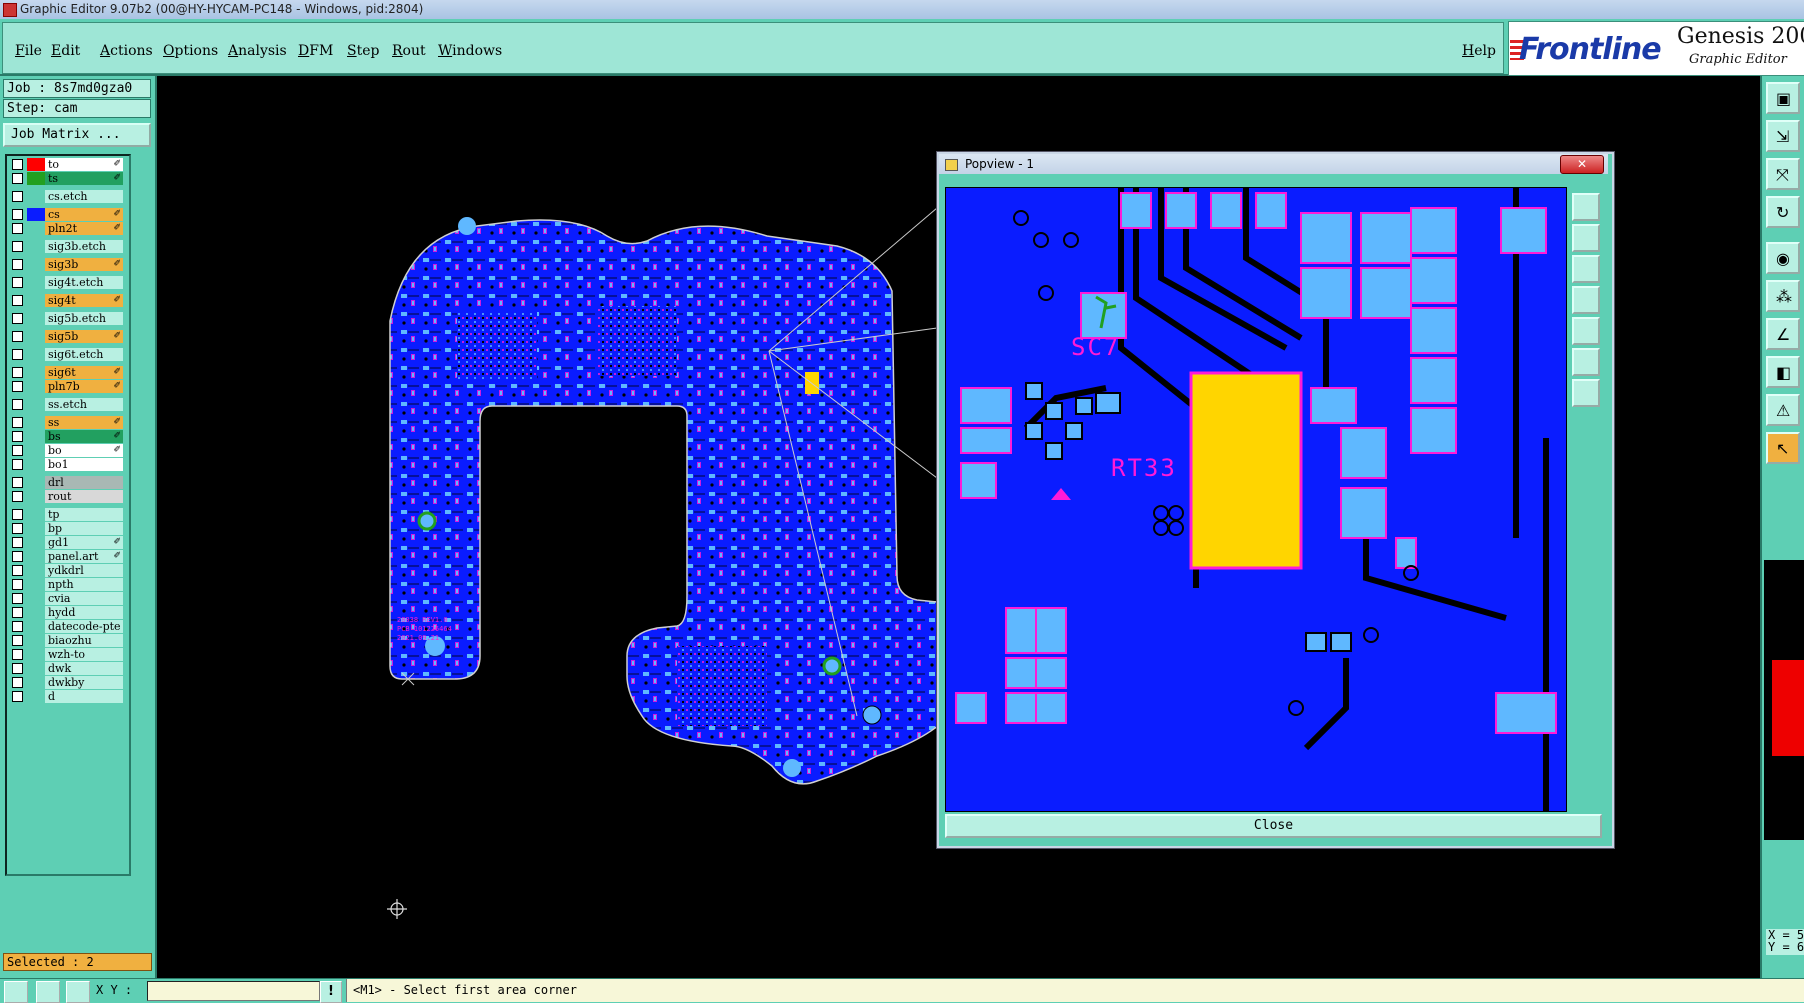  I want to click on layer-name: hydd, so click(84, 612).